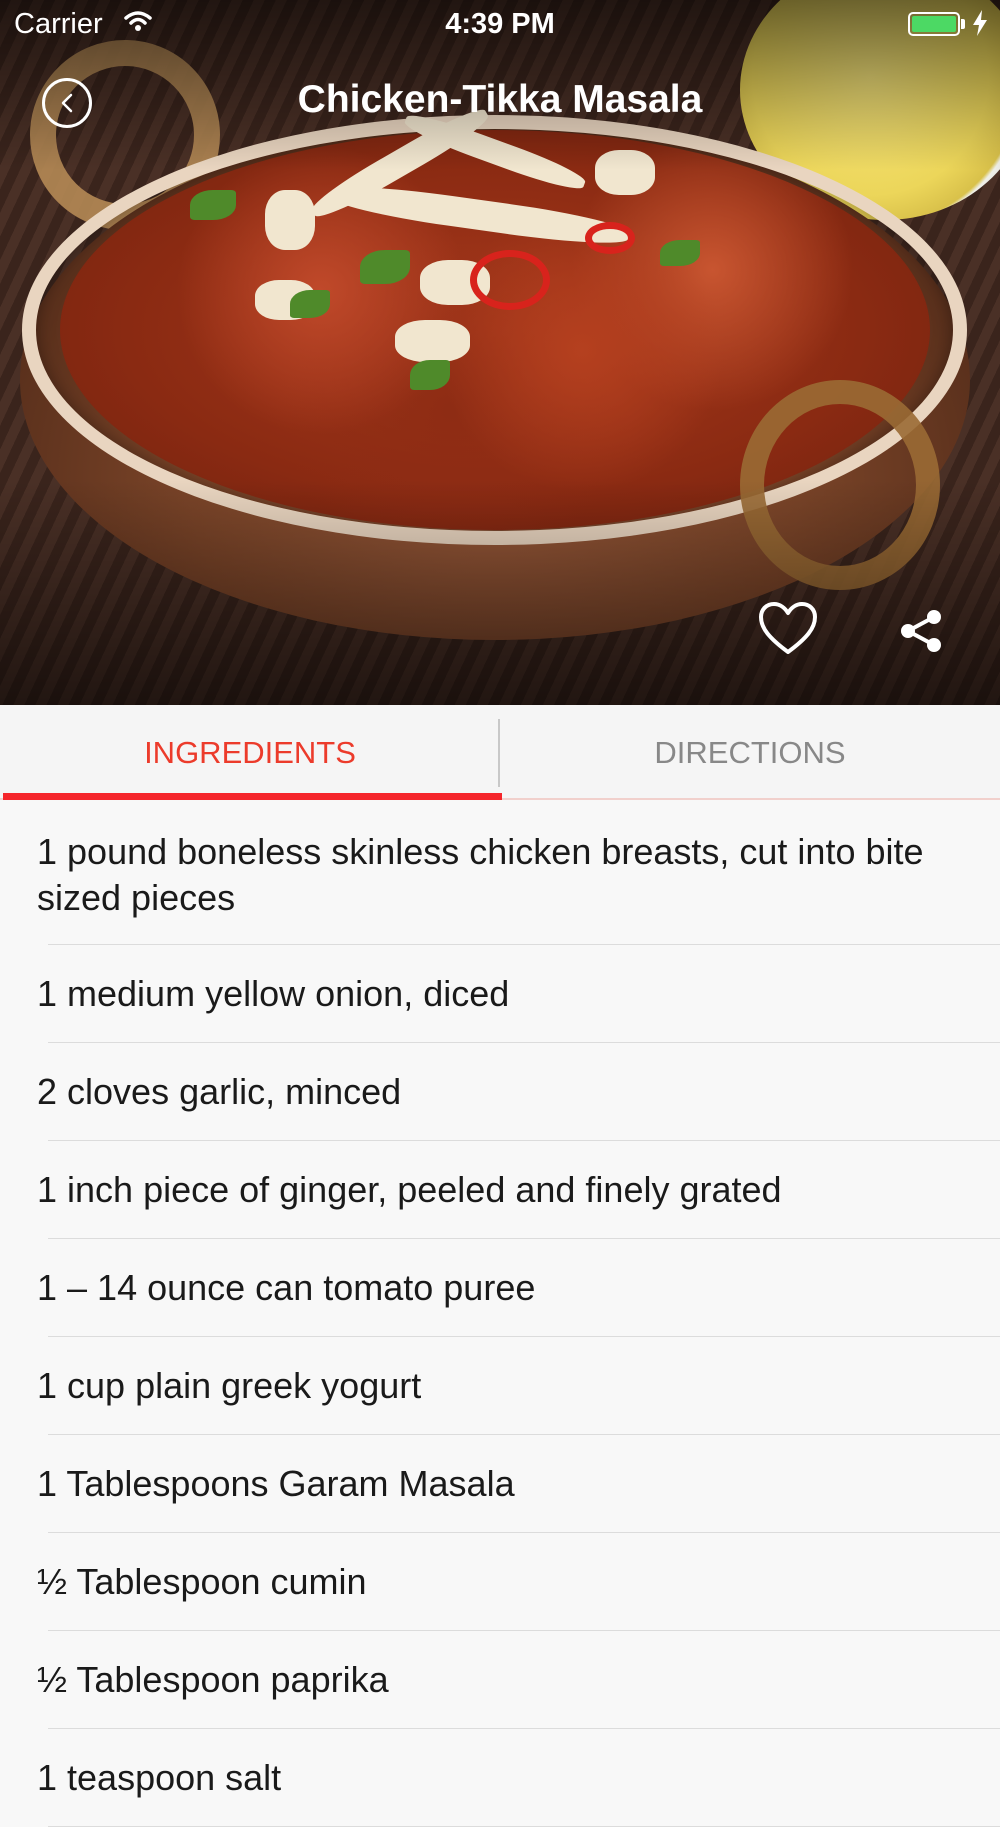  What do you see at coordinates (500, 1778) in the screenshot?
I see `list-item: 1 teaspoon salt` at bounding box center [500, 1778].